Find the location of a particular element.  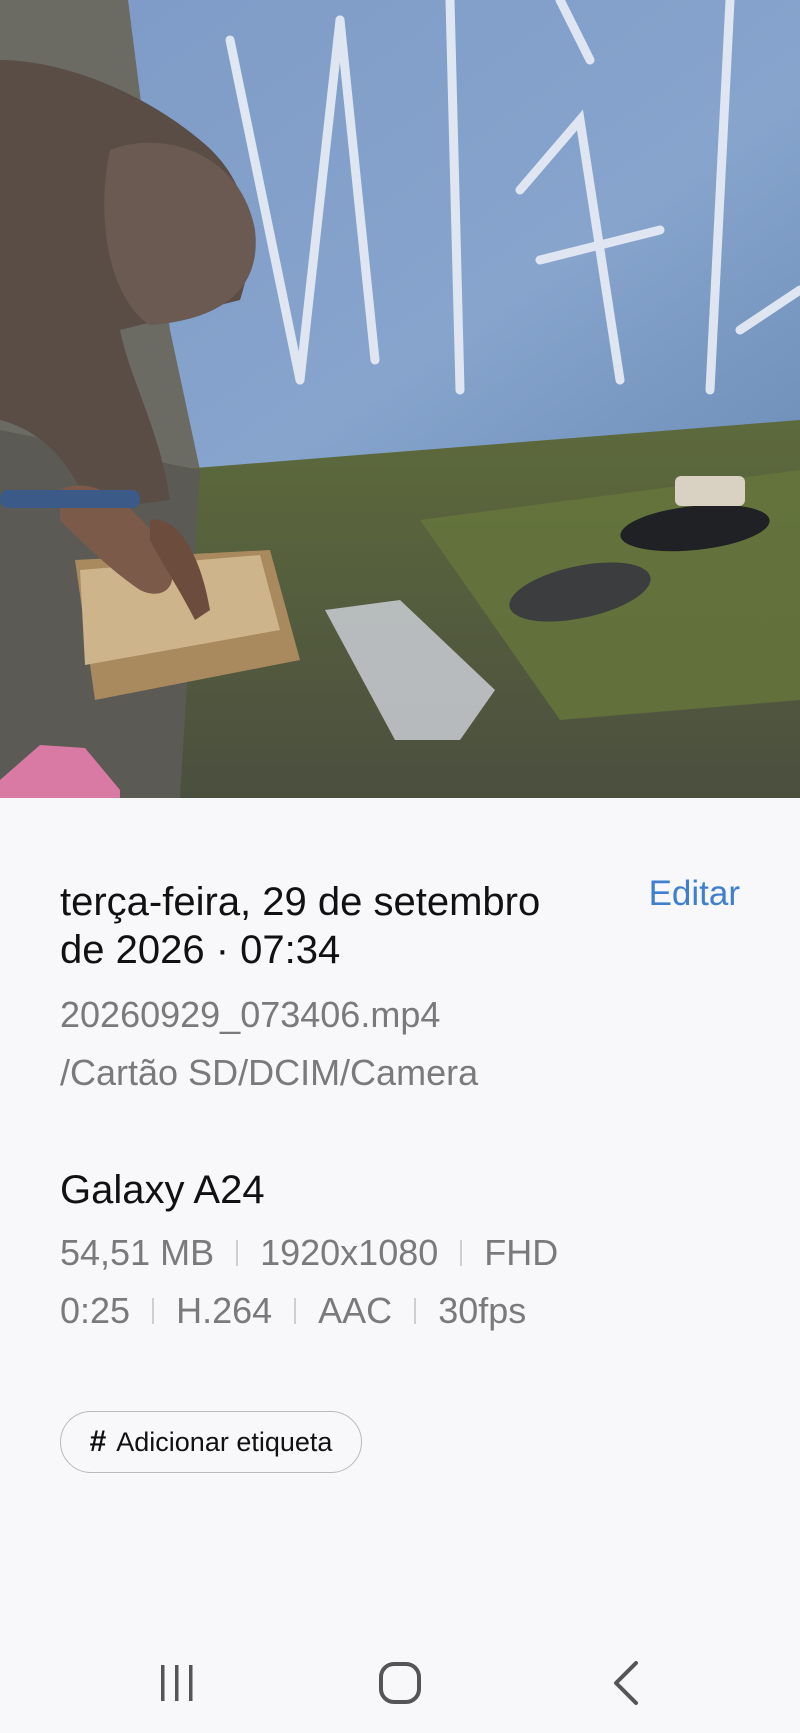

file-name: 20260929_073406.mp4 is located at coordinates (250, 1014).